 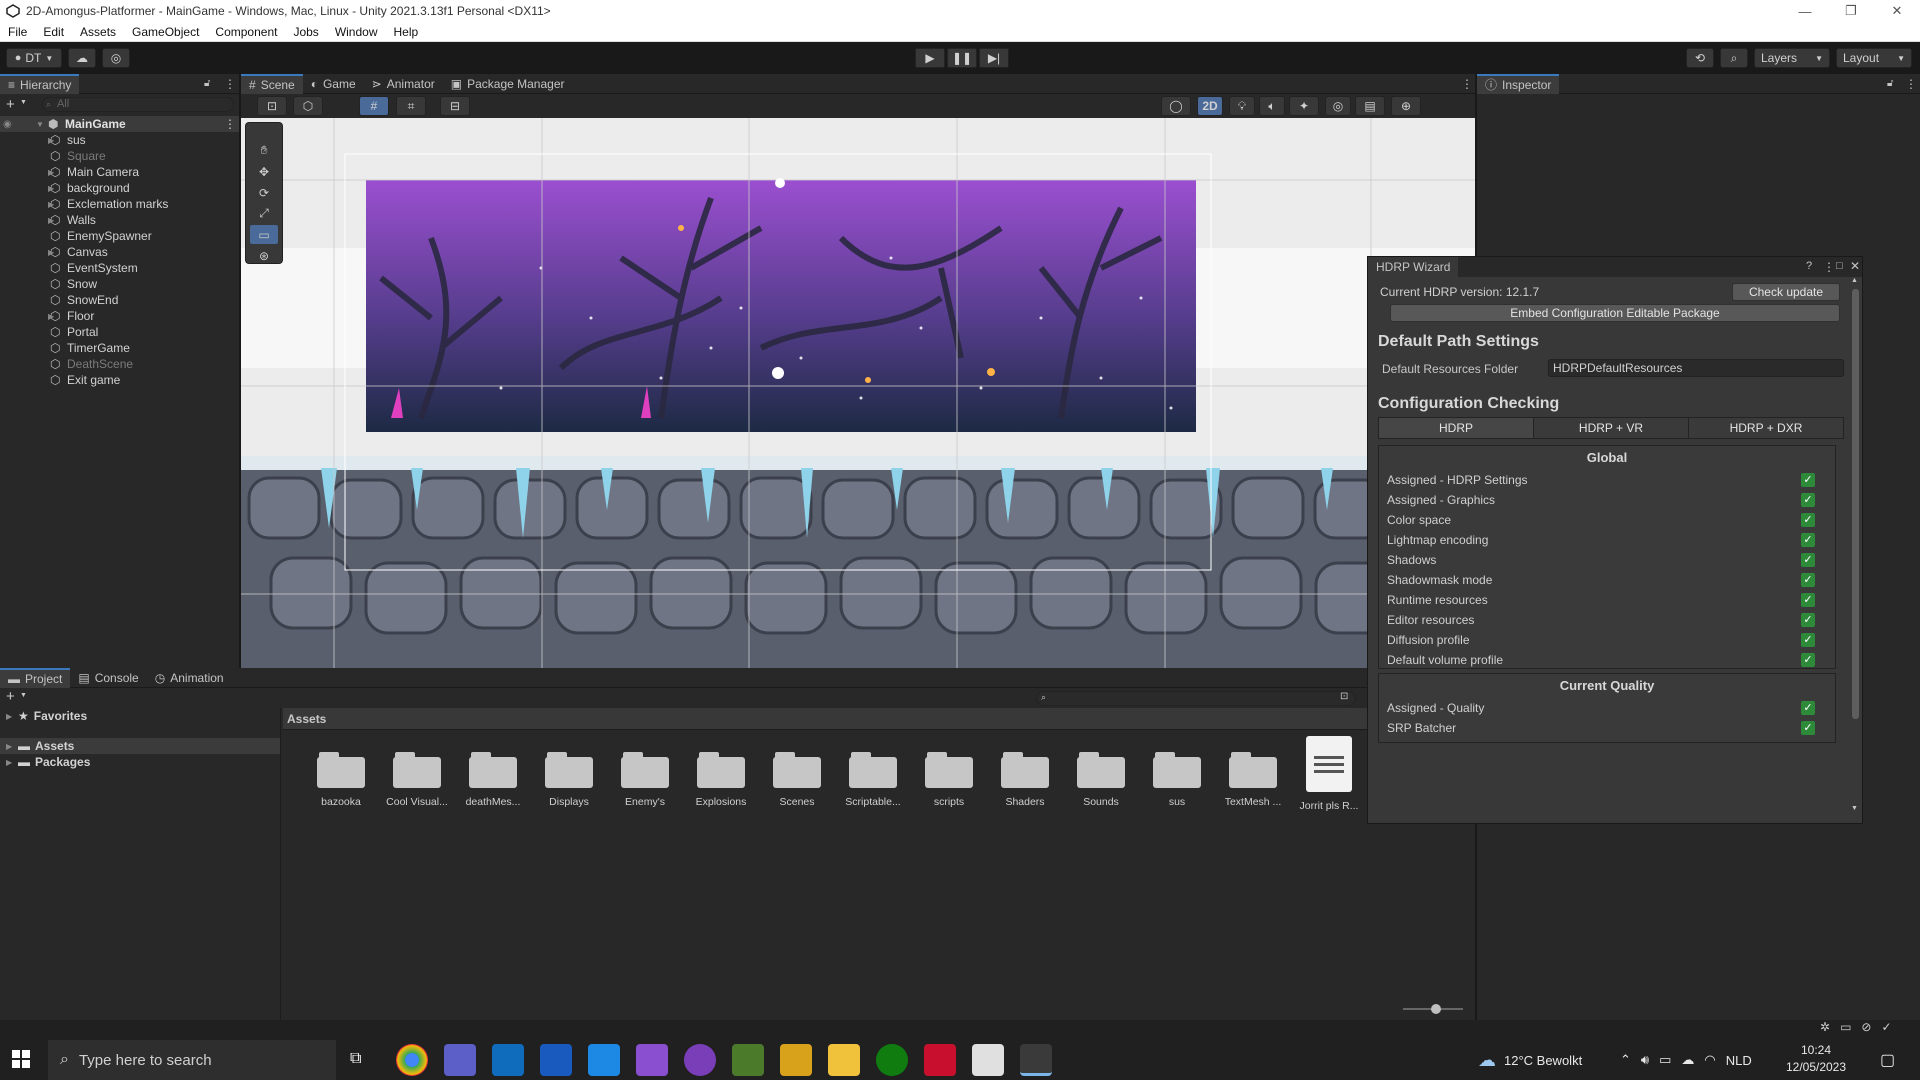 What do you see at coordinates (748, 1060) in the screenshot?
I see `minecraft-icon` at bounding box center [748, 1060].